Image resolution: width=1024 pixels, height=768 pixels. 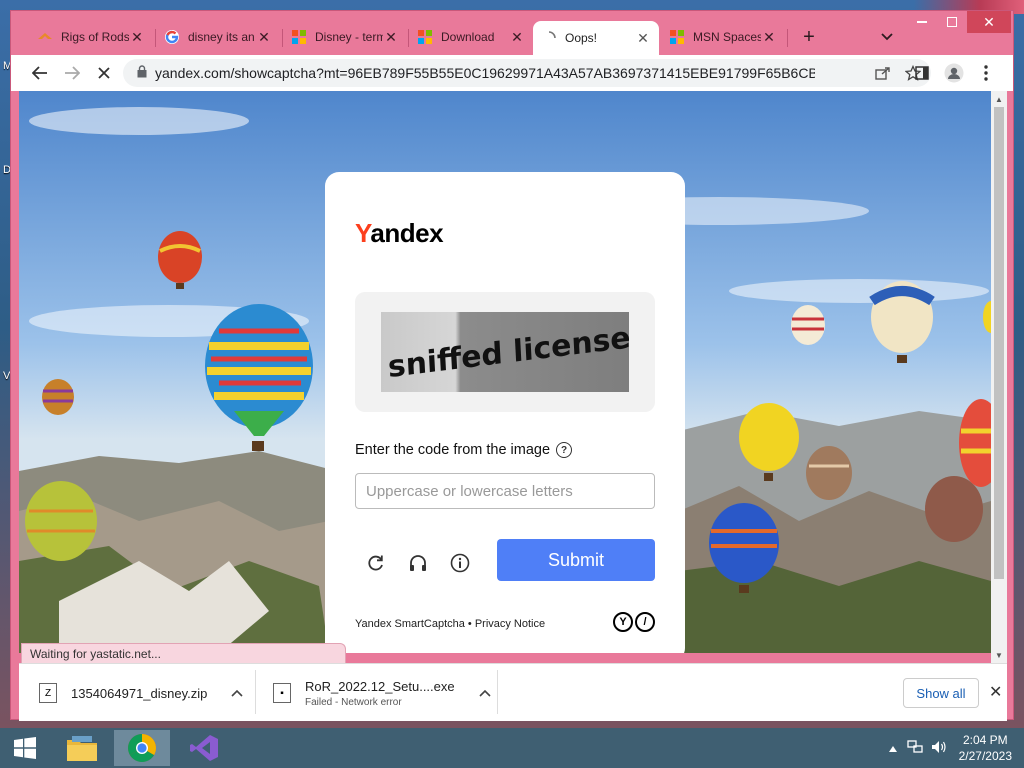 What do you see at coordinates (204, 748) in the screenshot?
I see `visual-studio-icon` at bounding box center [204, 748].